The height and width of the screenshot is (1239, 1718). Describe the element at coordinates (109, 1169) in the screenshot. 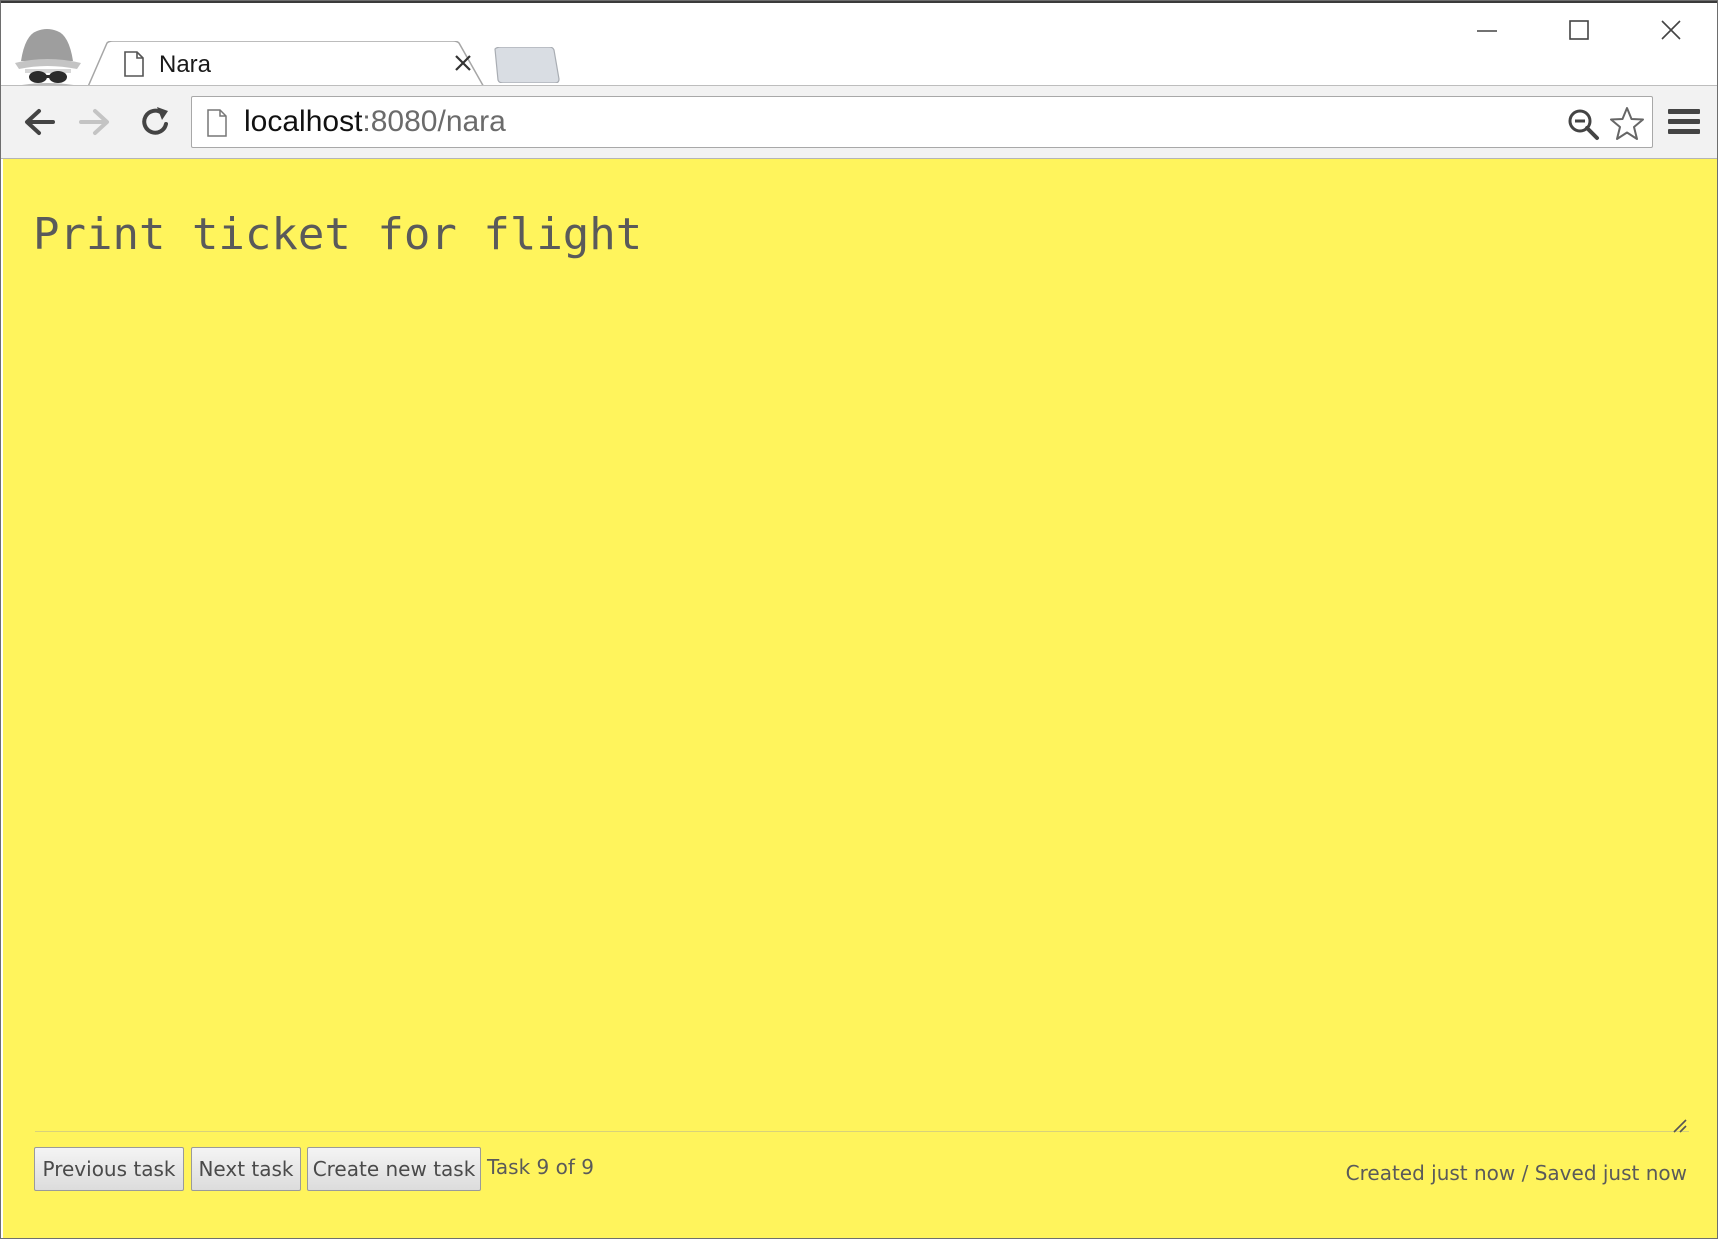

I see `previous-task-button: Previous task` at that location.